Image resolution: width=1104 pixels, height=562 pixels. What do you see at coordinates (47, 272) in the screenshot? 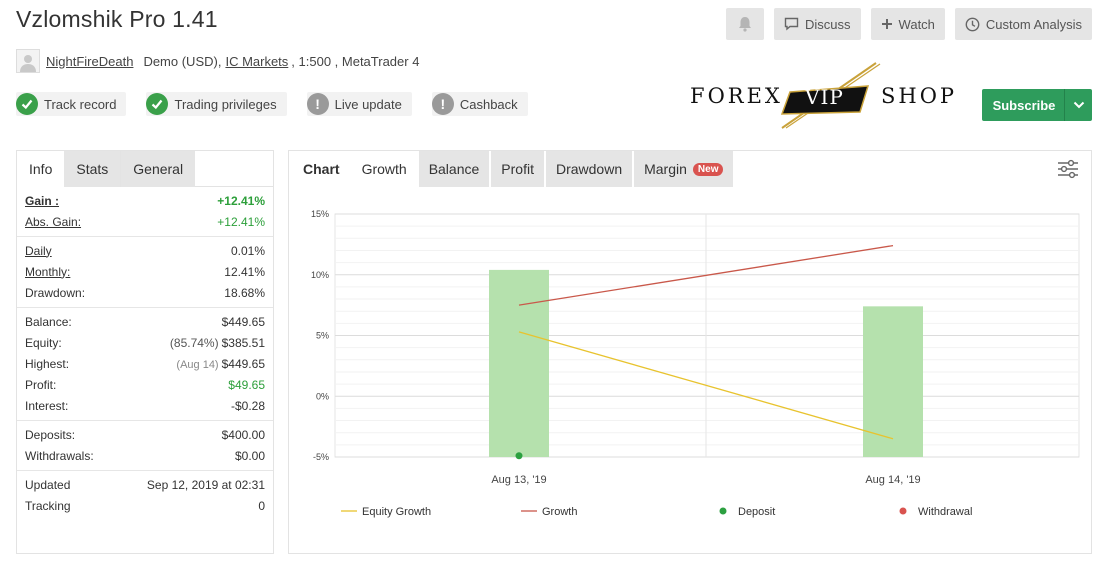
I see `monthly-label: Monthly:` at bounding box center [47, 272].